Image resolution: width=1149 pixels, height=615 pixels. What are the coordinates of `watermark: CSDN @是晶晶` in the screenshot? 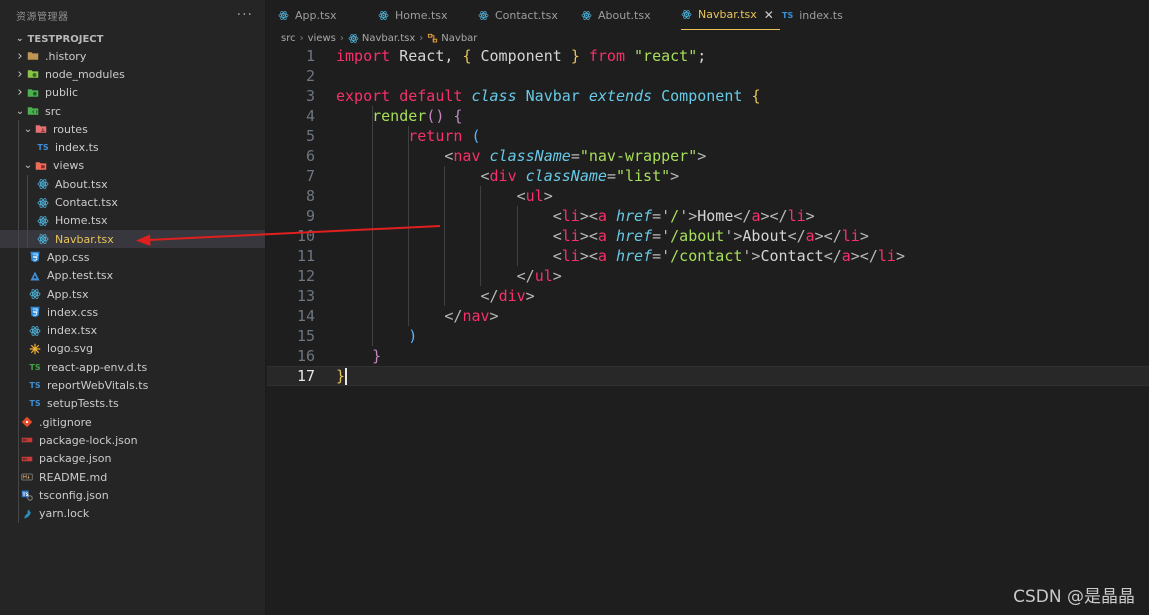 It's located at (1074, 597).